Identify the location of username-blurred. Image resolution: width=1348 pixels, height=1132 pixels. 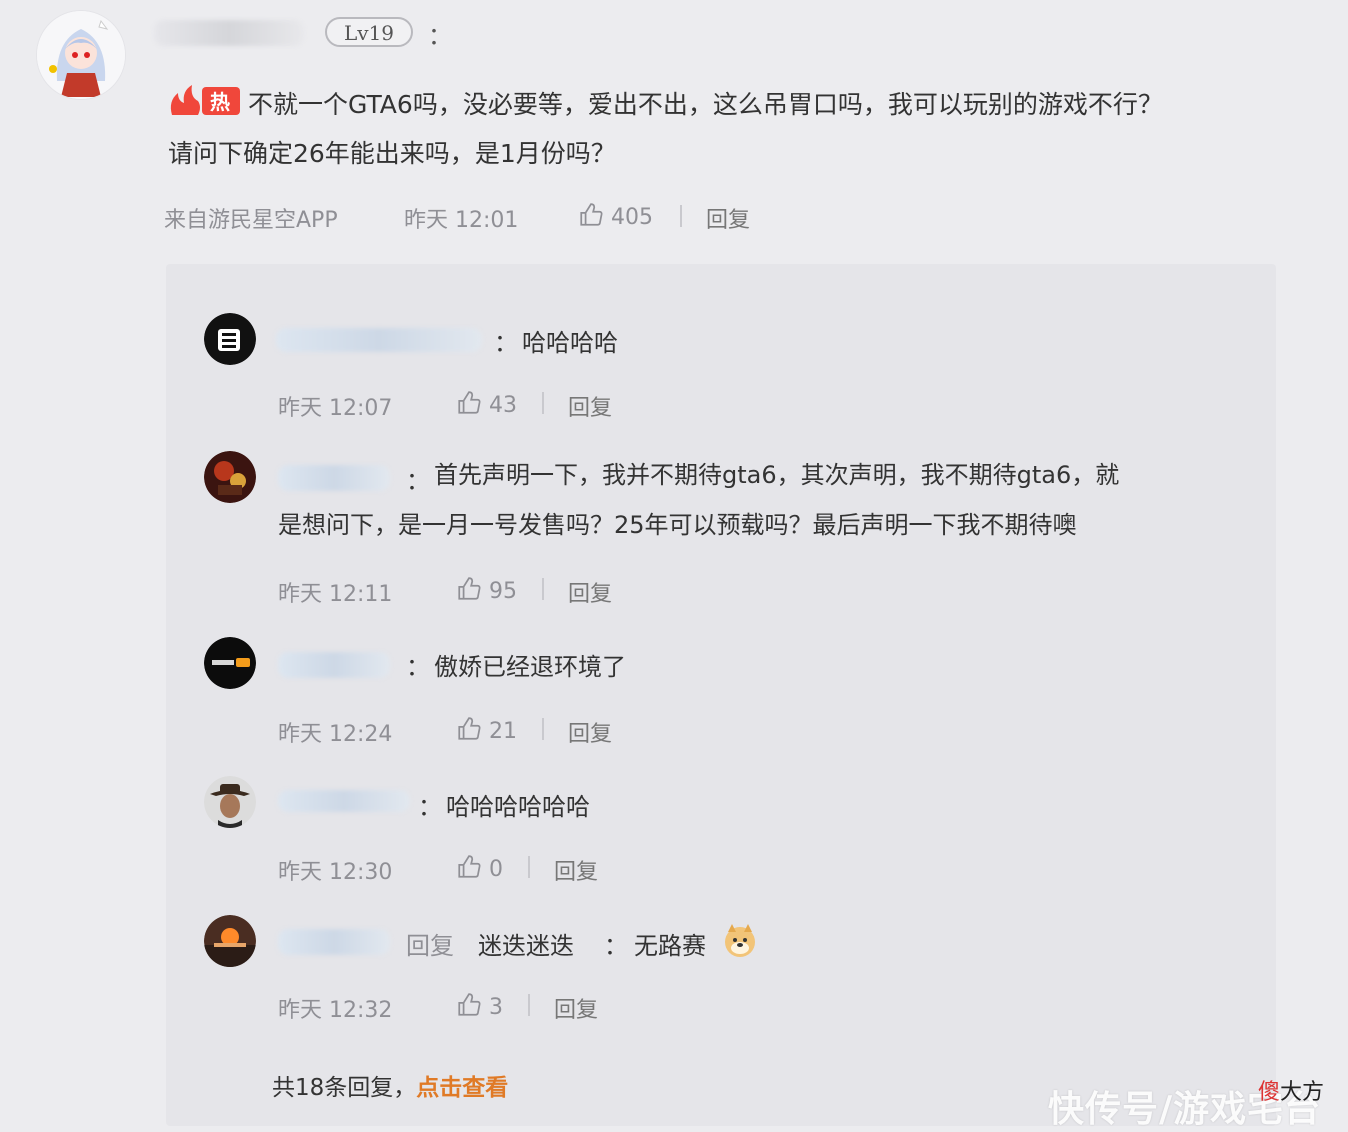
(229, 33).